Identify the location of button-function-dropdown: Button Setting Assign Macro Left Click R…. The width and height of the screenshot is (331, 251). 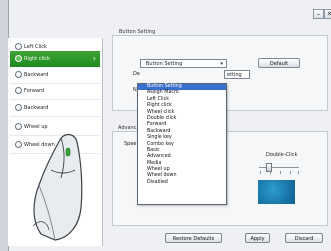
(182, 144).